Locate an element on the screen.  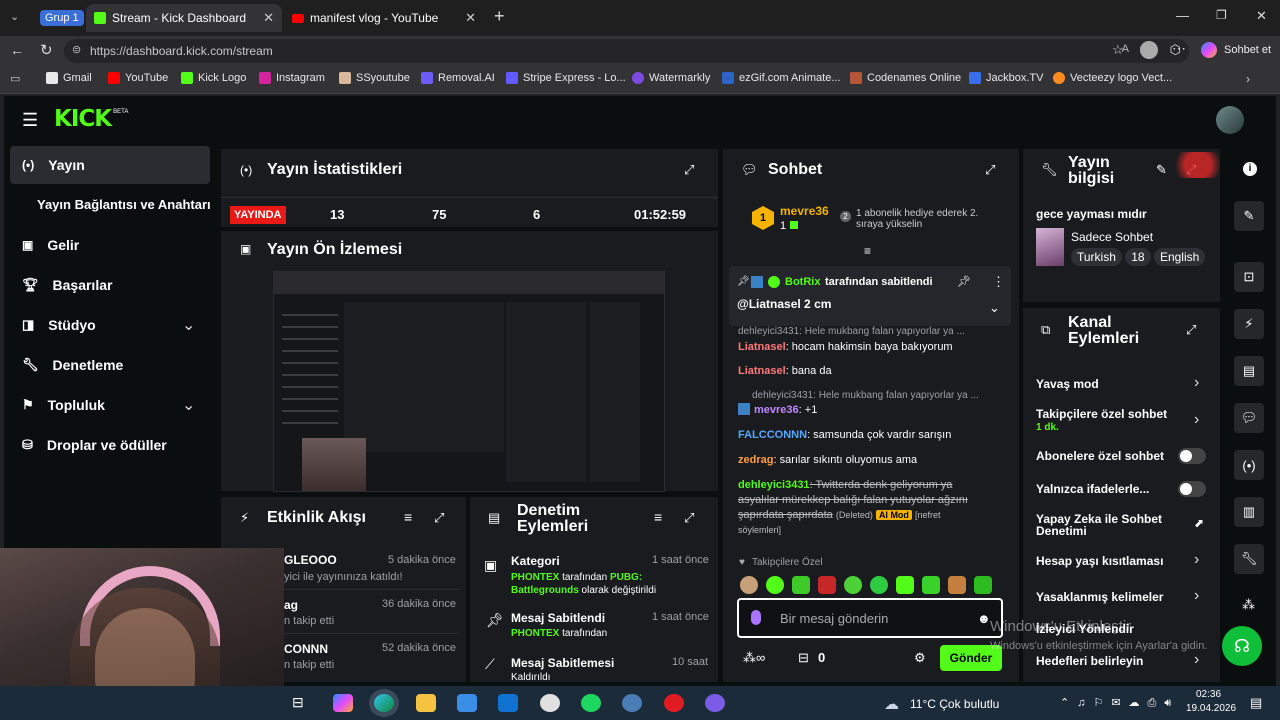
sidebar-item-denetleme: 🔧︎ Denetleme is located at coordinates (72, 365).